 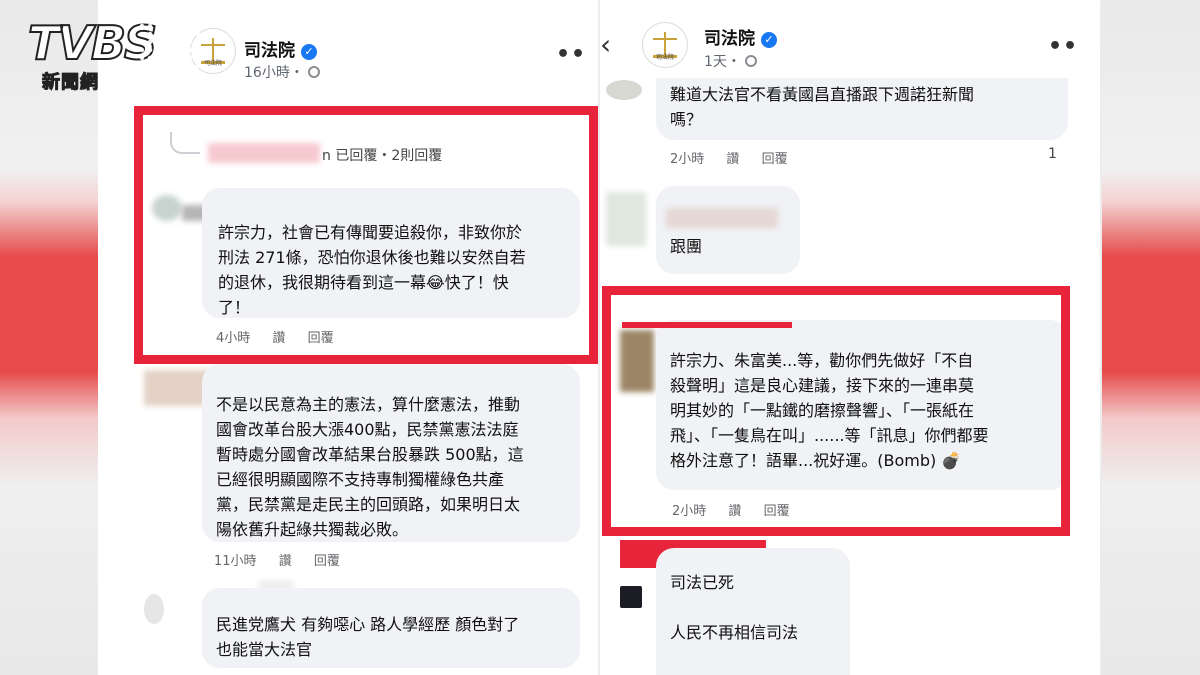 What do you see at coordinates (822, 94) in the screenshot?
I see `comment-line: 難道大法官不看黃國昌直播跟下週諾狂新聞` at bounding box center [822, 94].